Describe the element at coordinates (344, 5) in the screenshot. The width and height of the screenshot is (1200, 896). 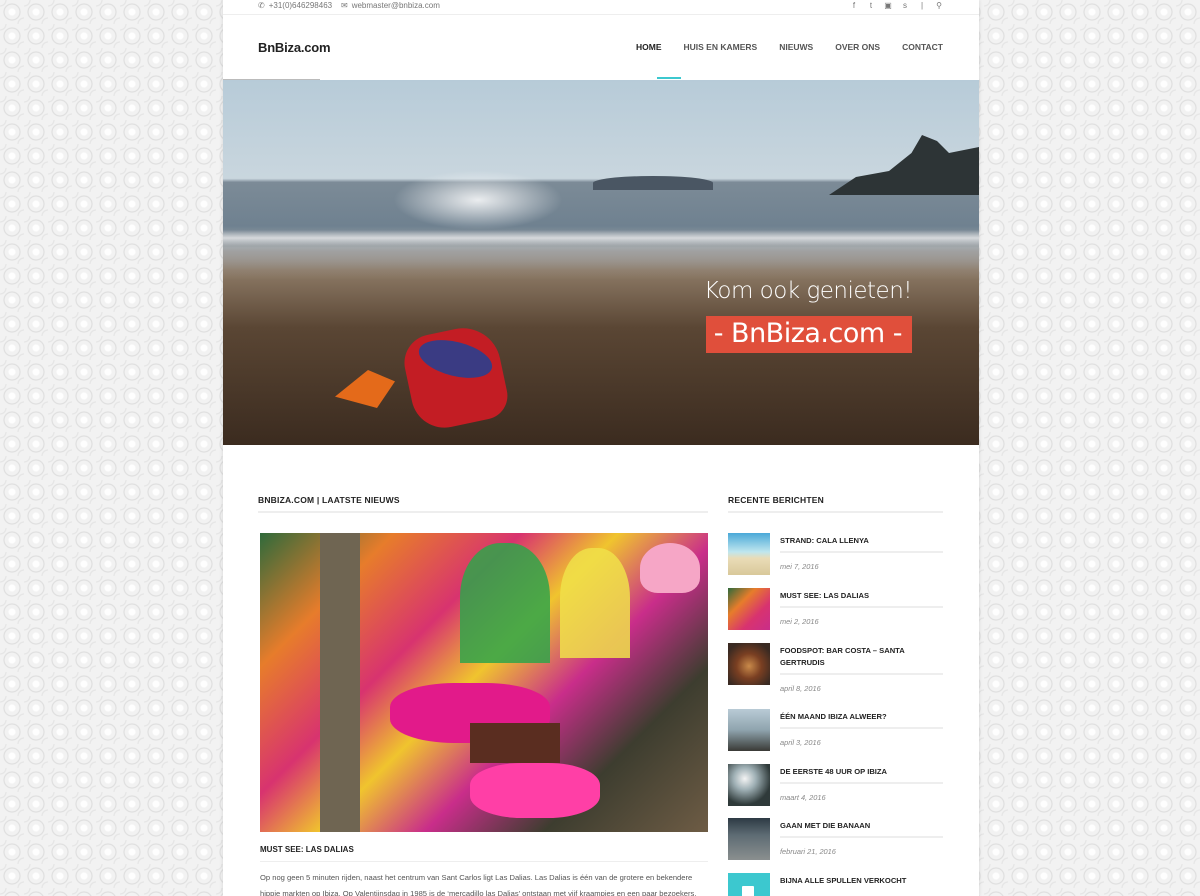
I see `mail-icon: ✉` at that location.